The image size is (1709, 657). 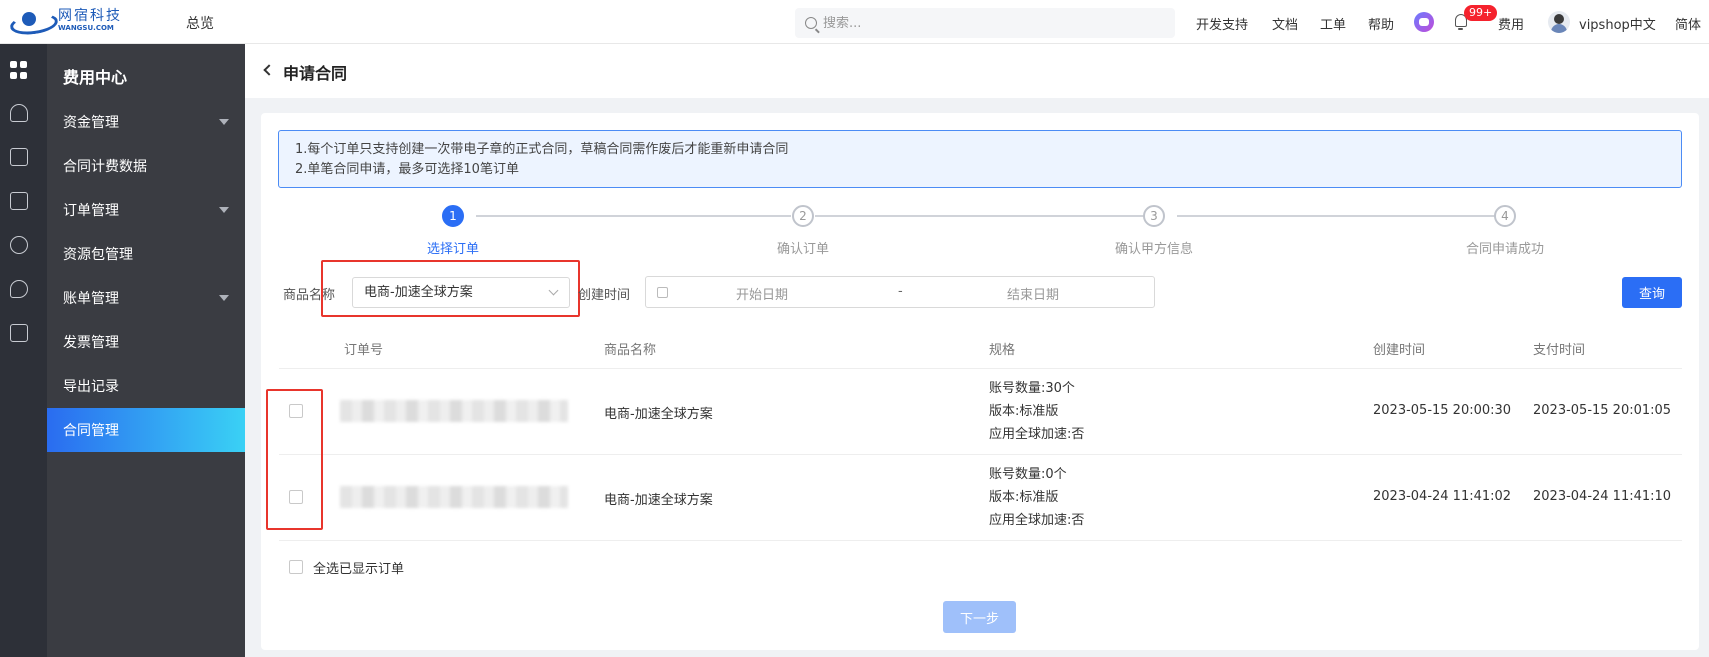 What do you see at coordinates (86, 28) in the screenshot?
I see `logo-en-text: WANGSU.COM` at bounding box center [86, 28].